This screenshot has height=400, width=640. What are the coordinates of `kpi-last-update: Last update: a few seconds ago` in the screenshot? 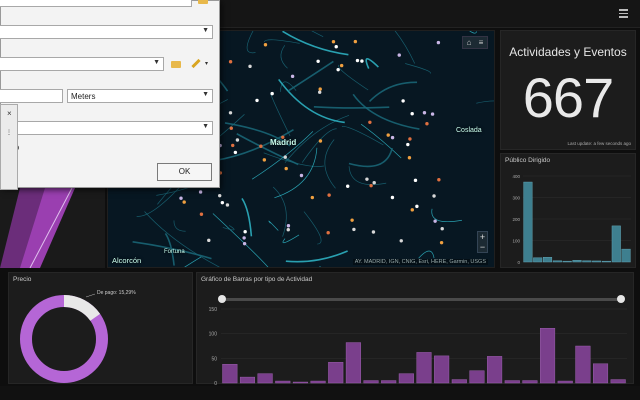 It's located at (599, 143).